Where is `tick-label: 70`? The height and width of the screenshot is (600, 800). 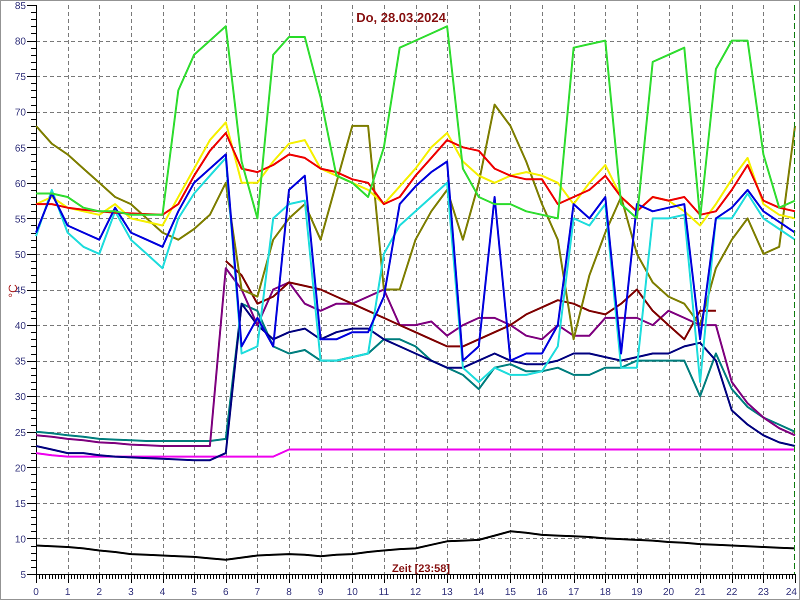 tick-label: 70 is located at coordinates (20, 113).